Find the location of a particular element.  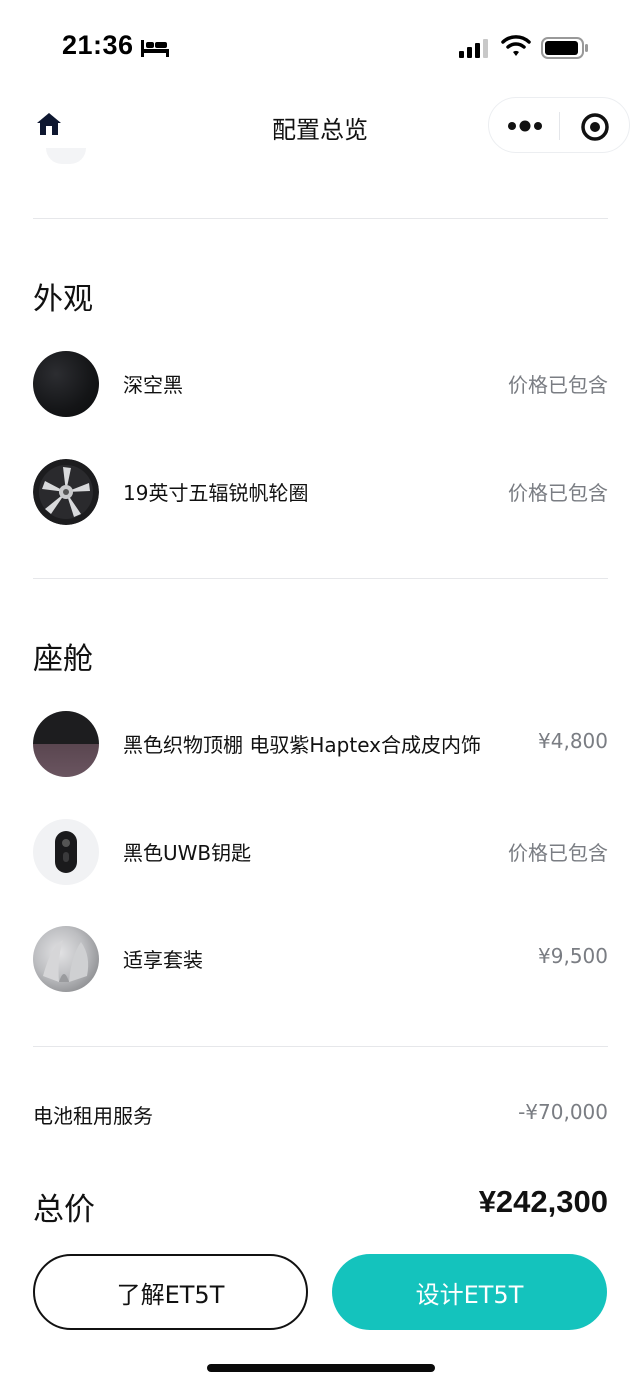

total-price: ¥242,300 is located at coordinates (543, 1201).